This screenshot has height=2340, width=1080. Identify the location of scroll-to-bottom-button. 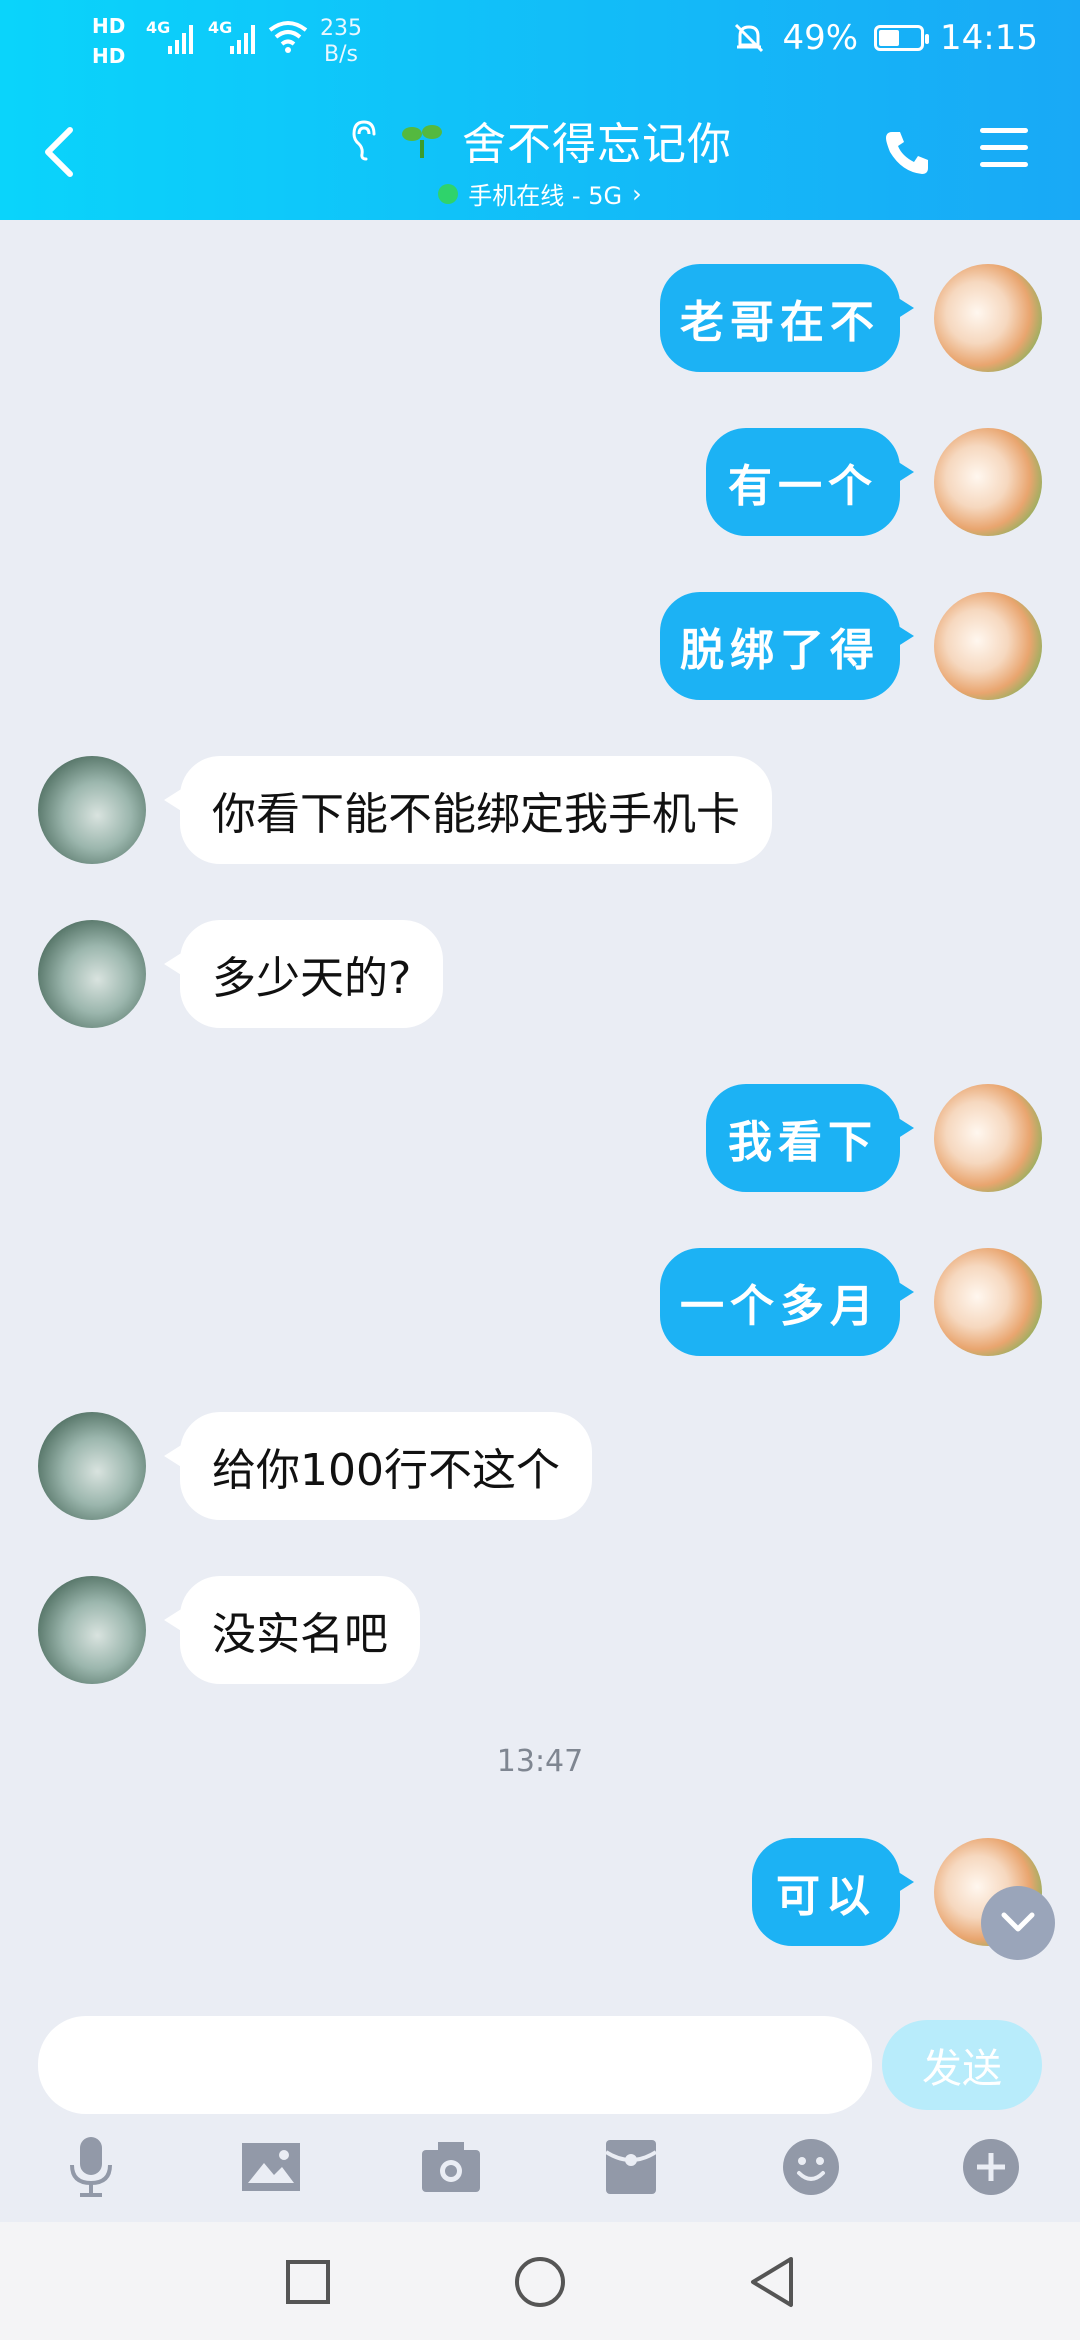
(1018, 1923).